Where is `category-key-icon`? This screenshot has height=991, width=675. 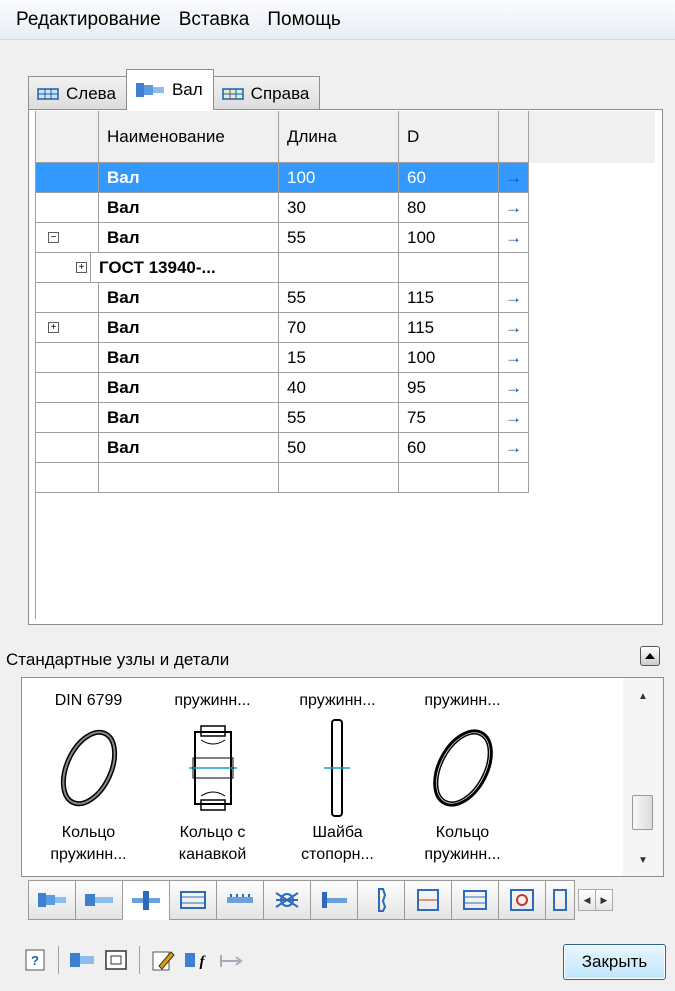 category-key-icon is located at coordinates (334, 900).